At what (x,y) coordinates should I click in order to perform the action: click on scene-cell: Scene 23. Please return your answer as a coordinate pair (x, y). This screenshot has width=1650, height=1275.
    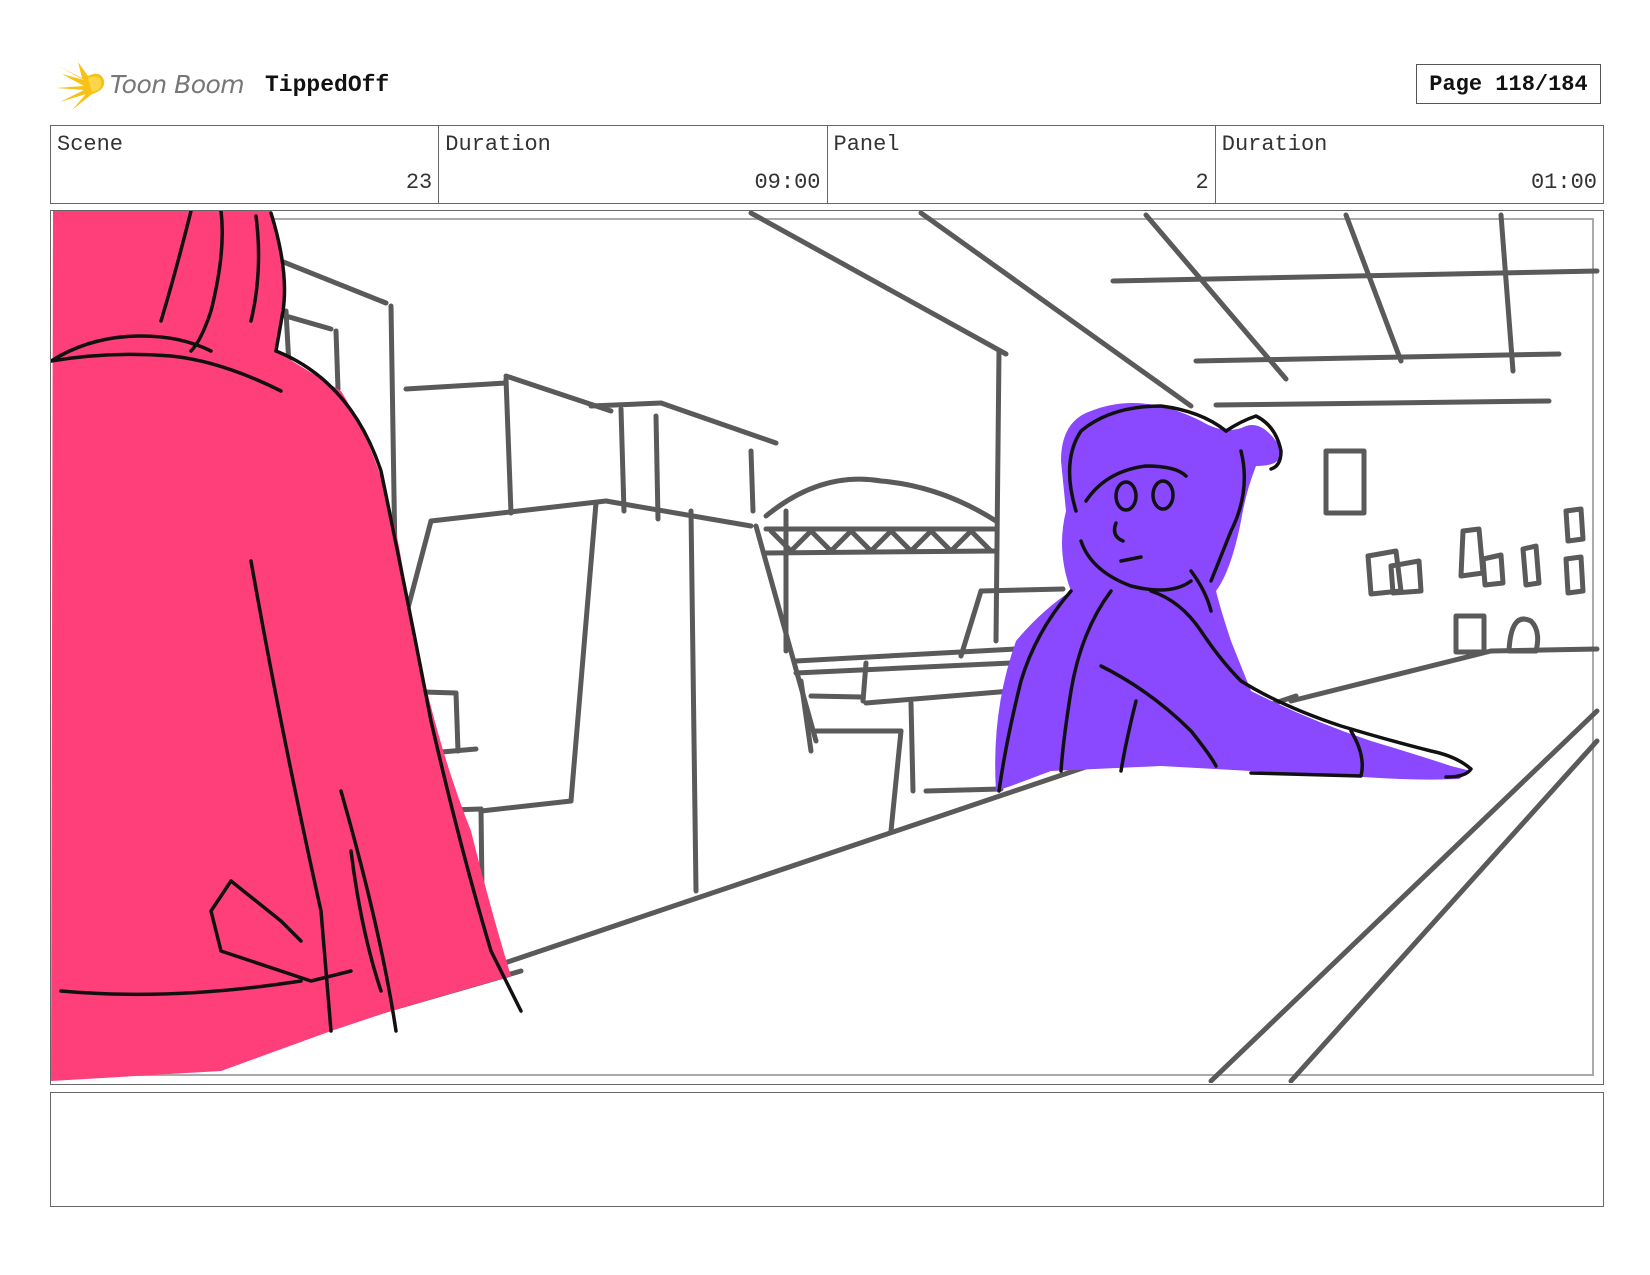
    Looking at the image, I should click on (245, 164).